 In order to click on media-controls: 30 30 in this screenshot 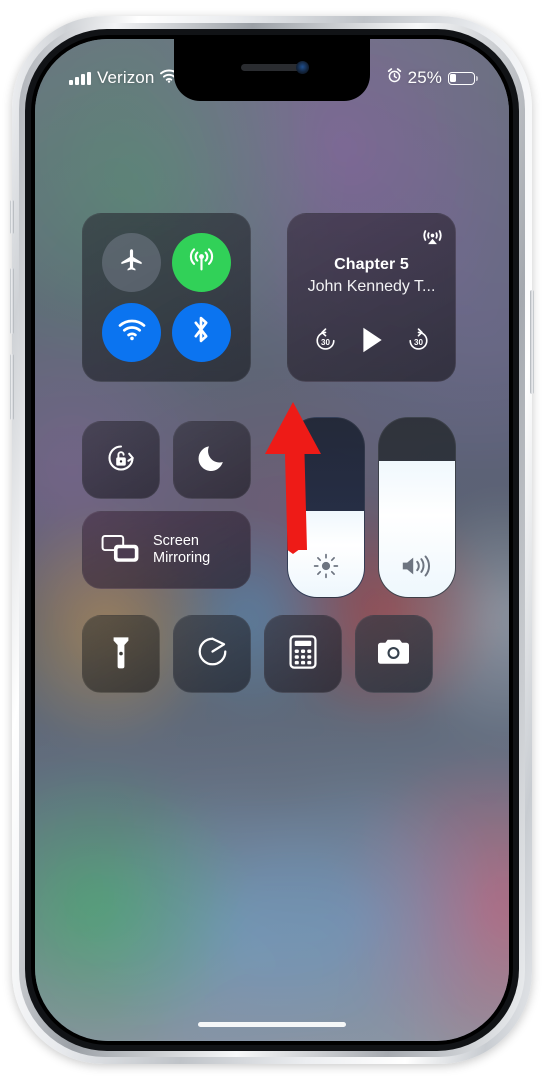, I will do `click(371, 342)`.